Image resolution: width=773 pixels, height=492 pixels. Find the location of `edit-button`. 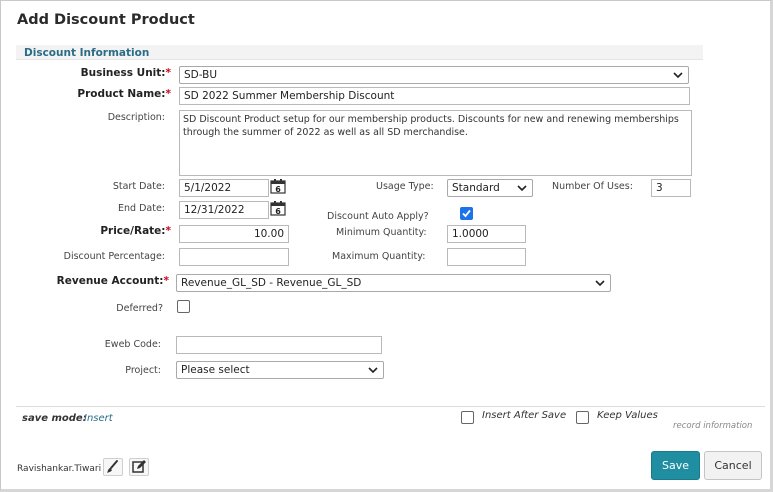

edit-button is located at coordinates (139, 467).